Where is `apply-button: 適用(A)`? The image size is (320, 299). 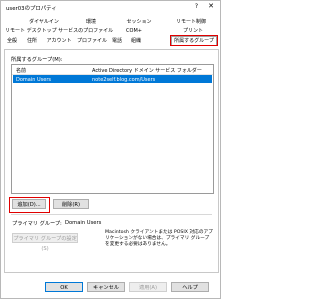 apply-button: 適用(A) is located at coordinates (148, 287).